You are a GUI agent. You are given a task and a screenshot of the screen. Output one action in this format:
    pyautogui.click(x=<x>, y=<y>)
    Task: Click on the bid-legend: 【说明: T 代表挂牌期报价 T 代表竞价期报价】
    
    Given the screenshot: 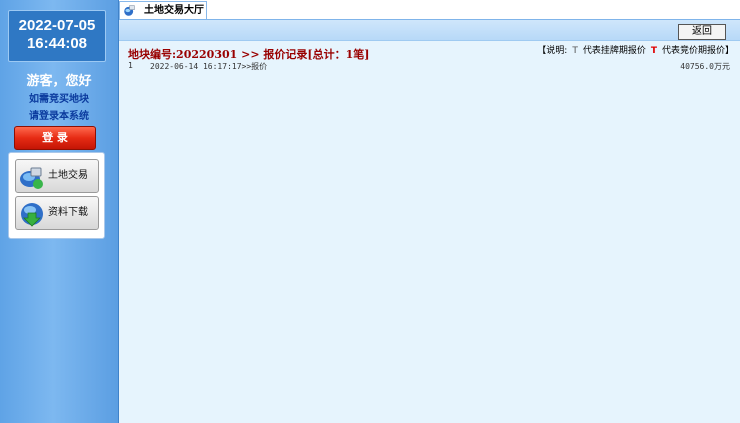 What is the action you would take?
    pyautogui.click(x=635, y=49)
    